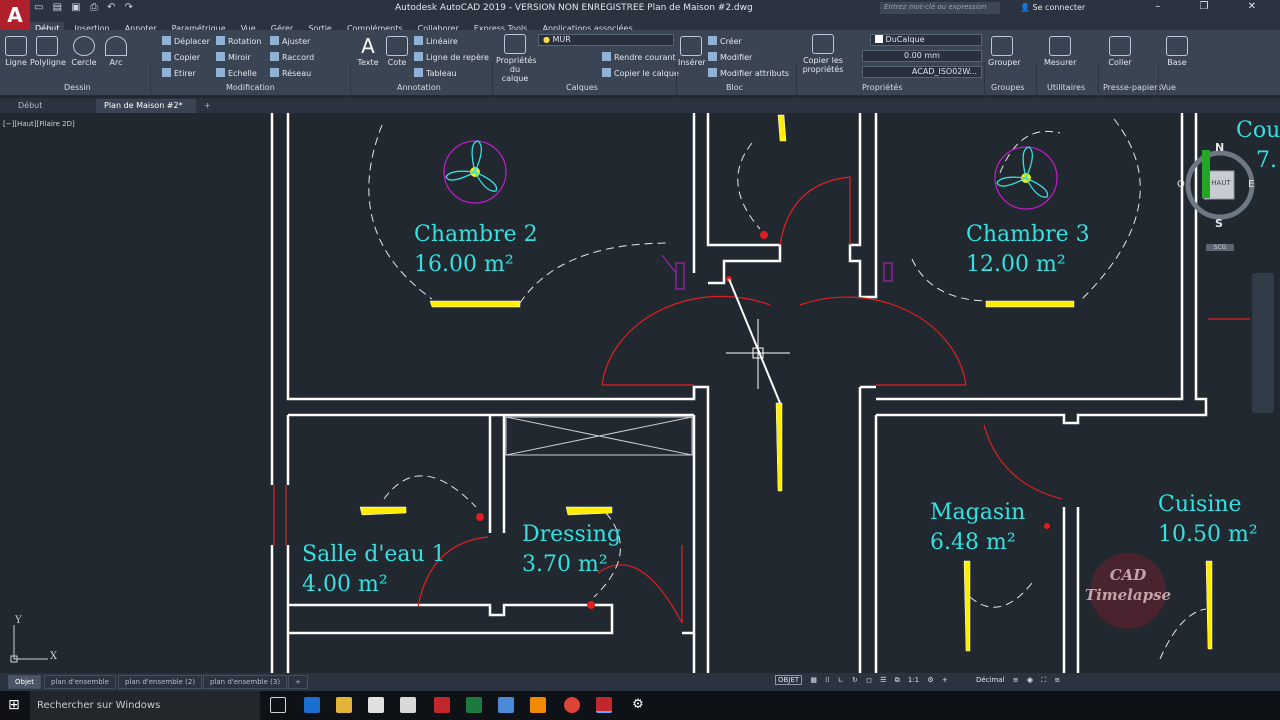  What do you see at coordinates (1177, 51) in the screenshot?
I see `base-view-button: Base` at bounding box center [1177, 51].